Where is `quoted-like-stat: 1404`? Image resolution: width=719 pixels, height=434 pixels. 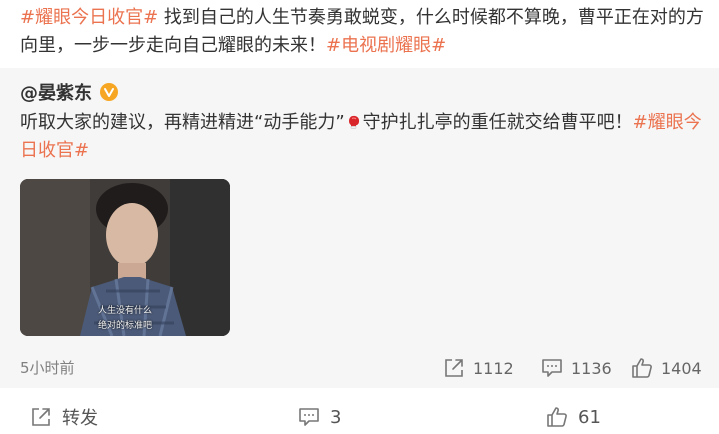
quoted-like-stat: 1404 is located at coordinates (666, 368).